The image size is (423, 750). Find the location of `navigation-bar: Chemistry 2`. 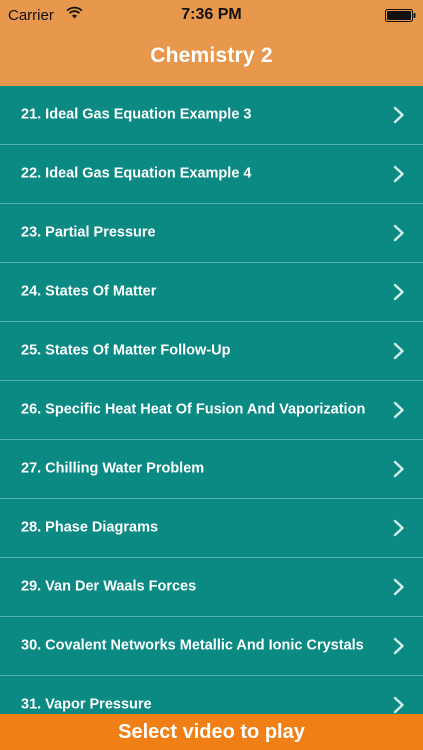

navigation-bar: Chemistry 2 is located at coordinates (211, 58).